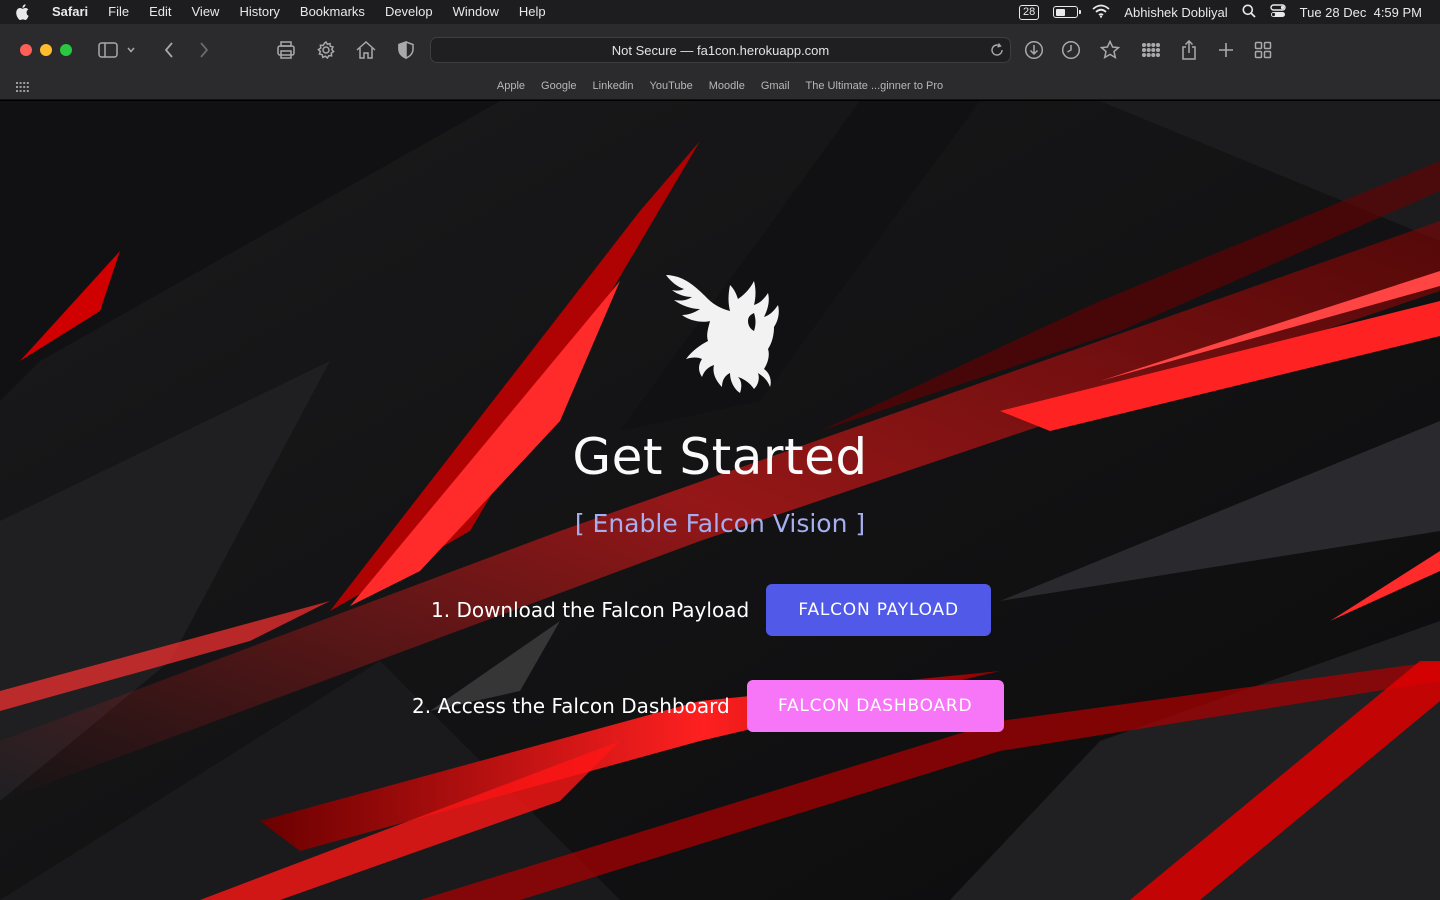 This screenshot has width=1440, height=900. What do you see at coordinates (206, 12) in the screenshot?
I see `menu-view: View` at bounding box center [206, 12].